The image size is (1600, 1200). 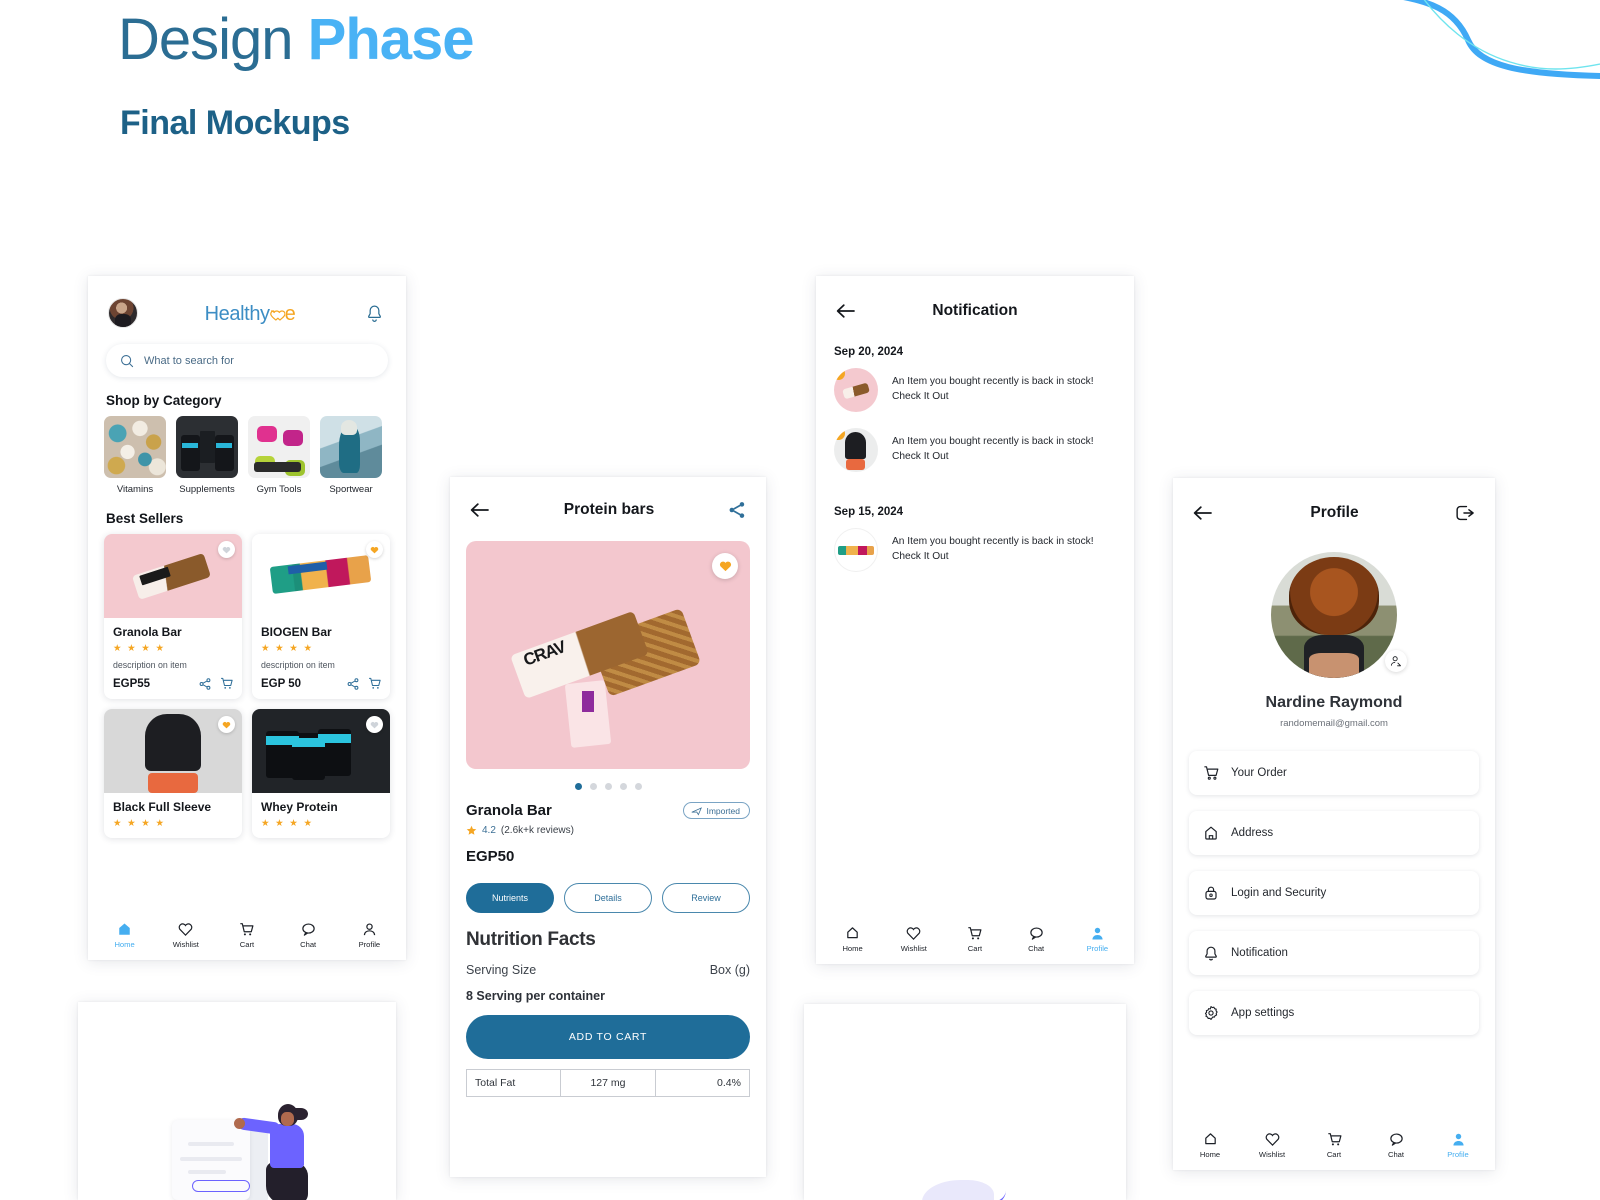 What do you see at coordinates (729, 970) in the screenshot?
I see `serving-size-value: Box (g)` at bounding box center [729, 970].